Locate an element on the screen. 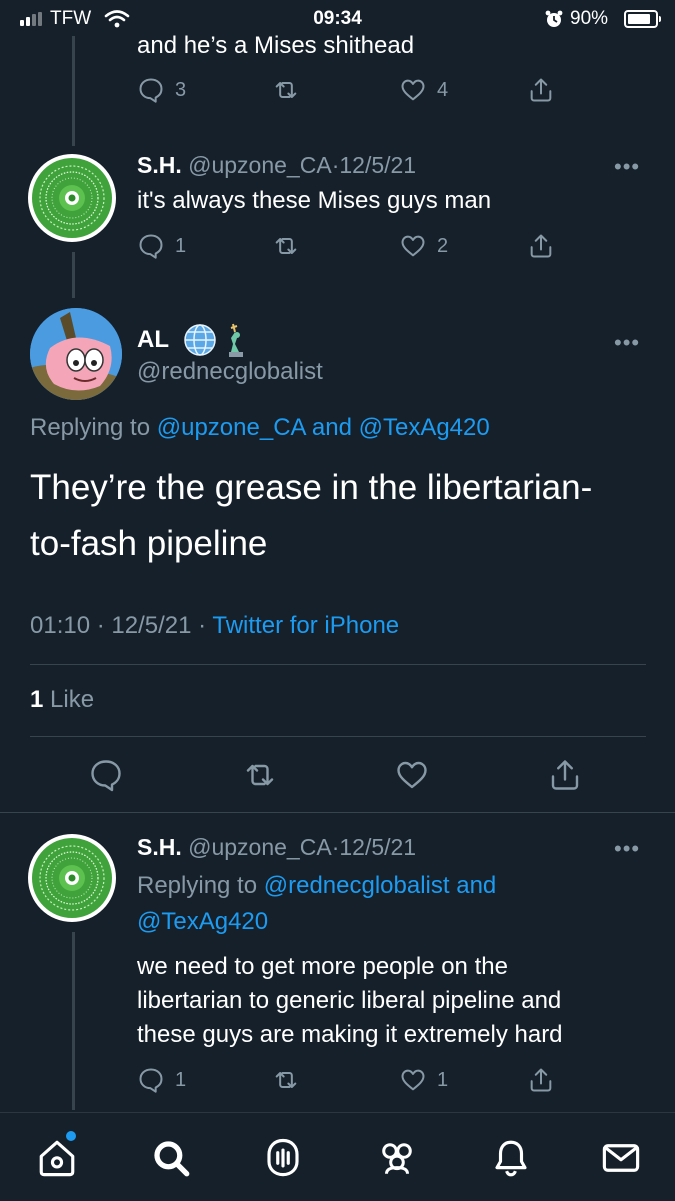 The image size is (675, 1201). tweet-client-link: Twitter for iPhone is located at coordinates (305, 625).